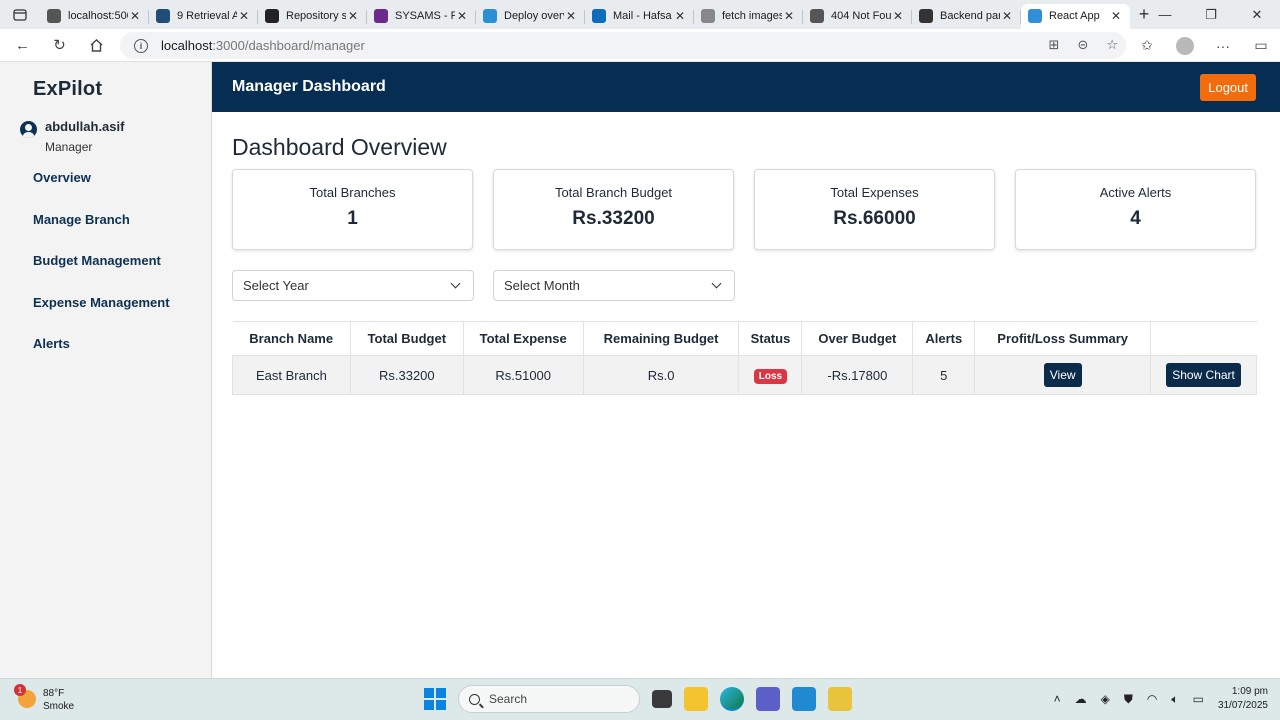  What do you see at coordinates (840, 699) in the screenshot?
I see `snipping-tool-icon` at bounding box center [840, 699].